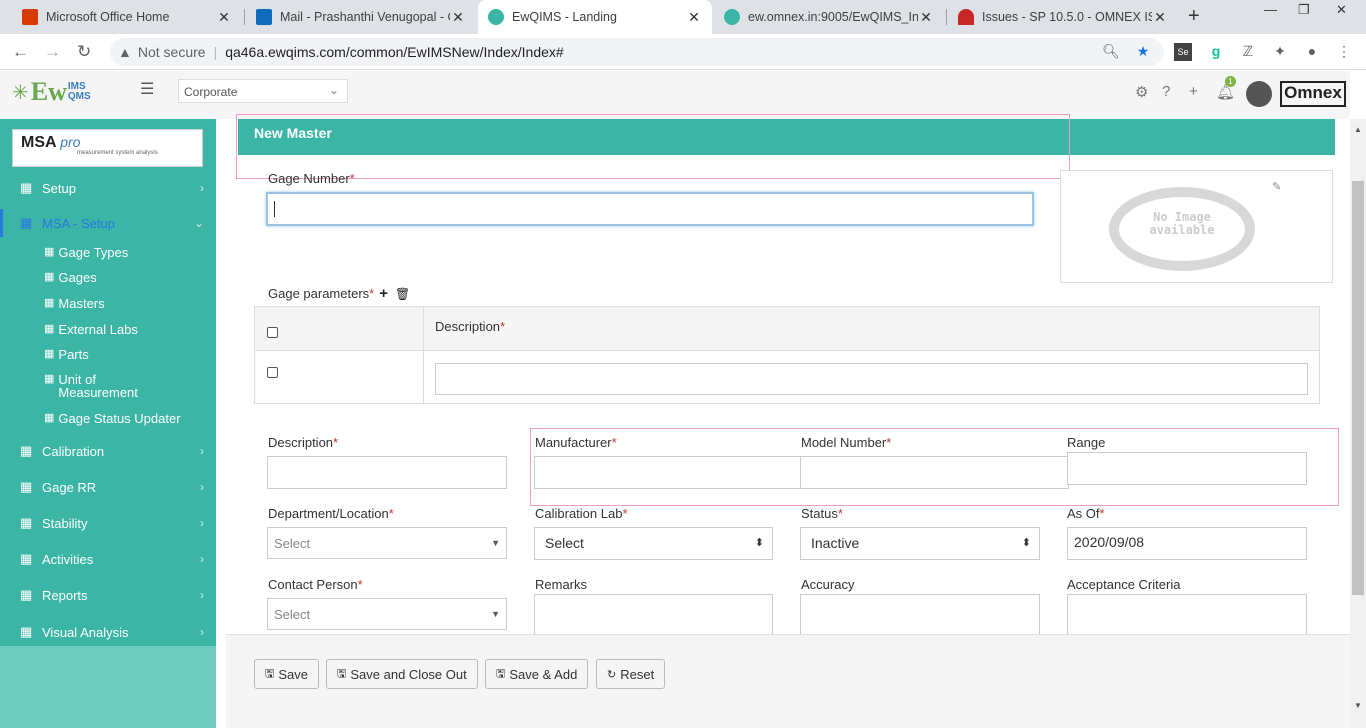 The image size is (1366, 728). What do you see at coordinates (1141, 92) in the screenshot?
I see `settings-gear-icon: ⚙` at bounding box center [1141, 92].